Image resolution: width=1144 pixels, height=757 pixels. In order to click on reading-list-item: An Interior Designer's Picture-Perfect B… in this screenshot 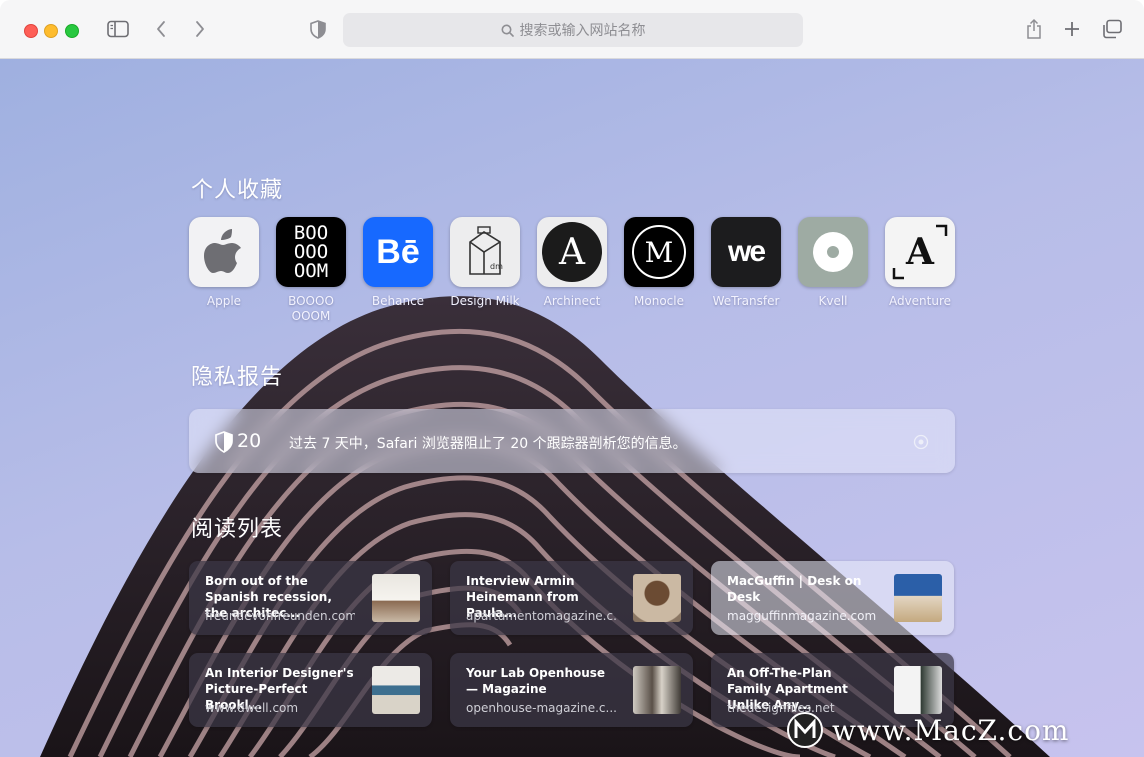, I will do `click(310, 690)`.